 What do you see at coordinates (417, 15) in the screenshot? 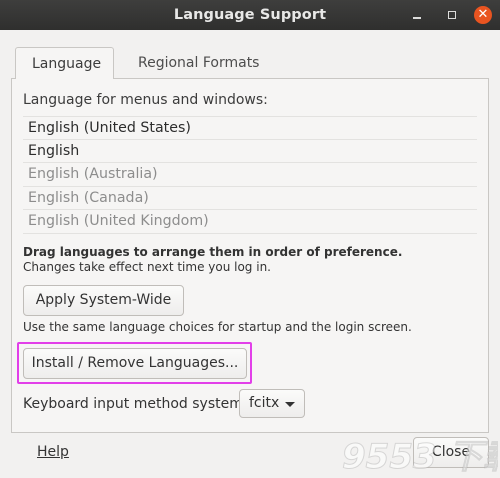
I see `minimize-button` at bounding box center [417, 15].